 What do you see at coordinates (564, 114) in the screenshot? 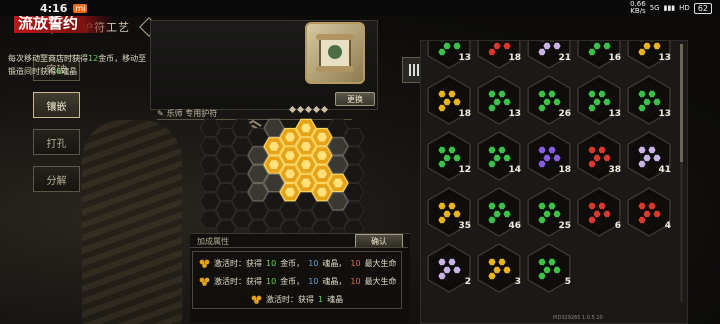
I see `gem-count: 26` at bounding box center [564, 114].